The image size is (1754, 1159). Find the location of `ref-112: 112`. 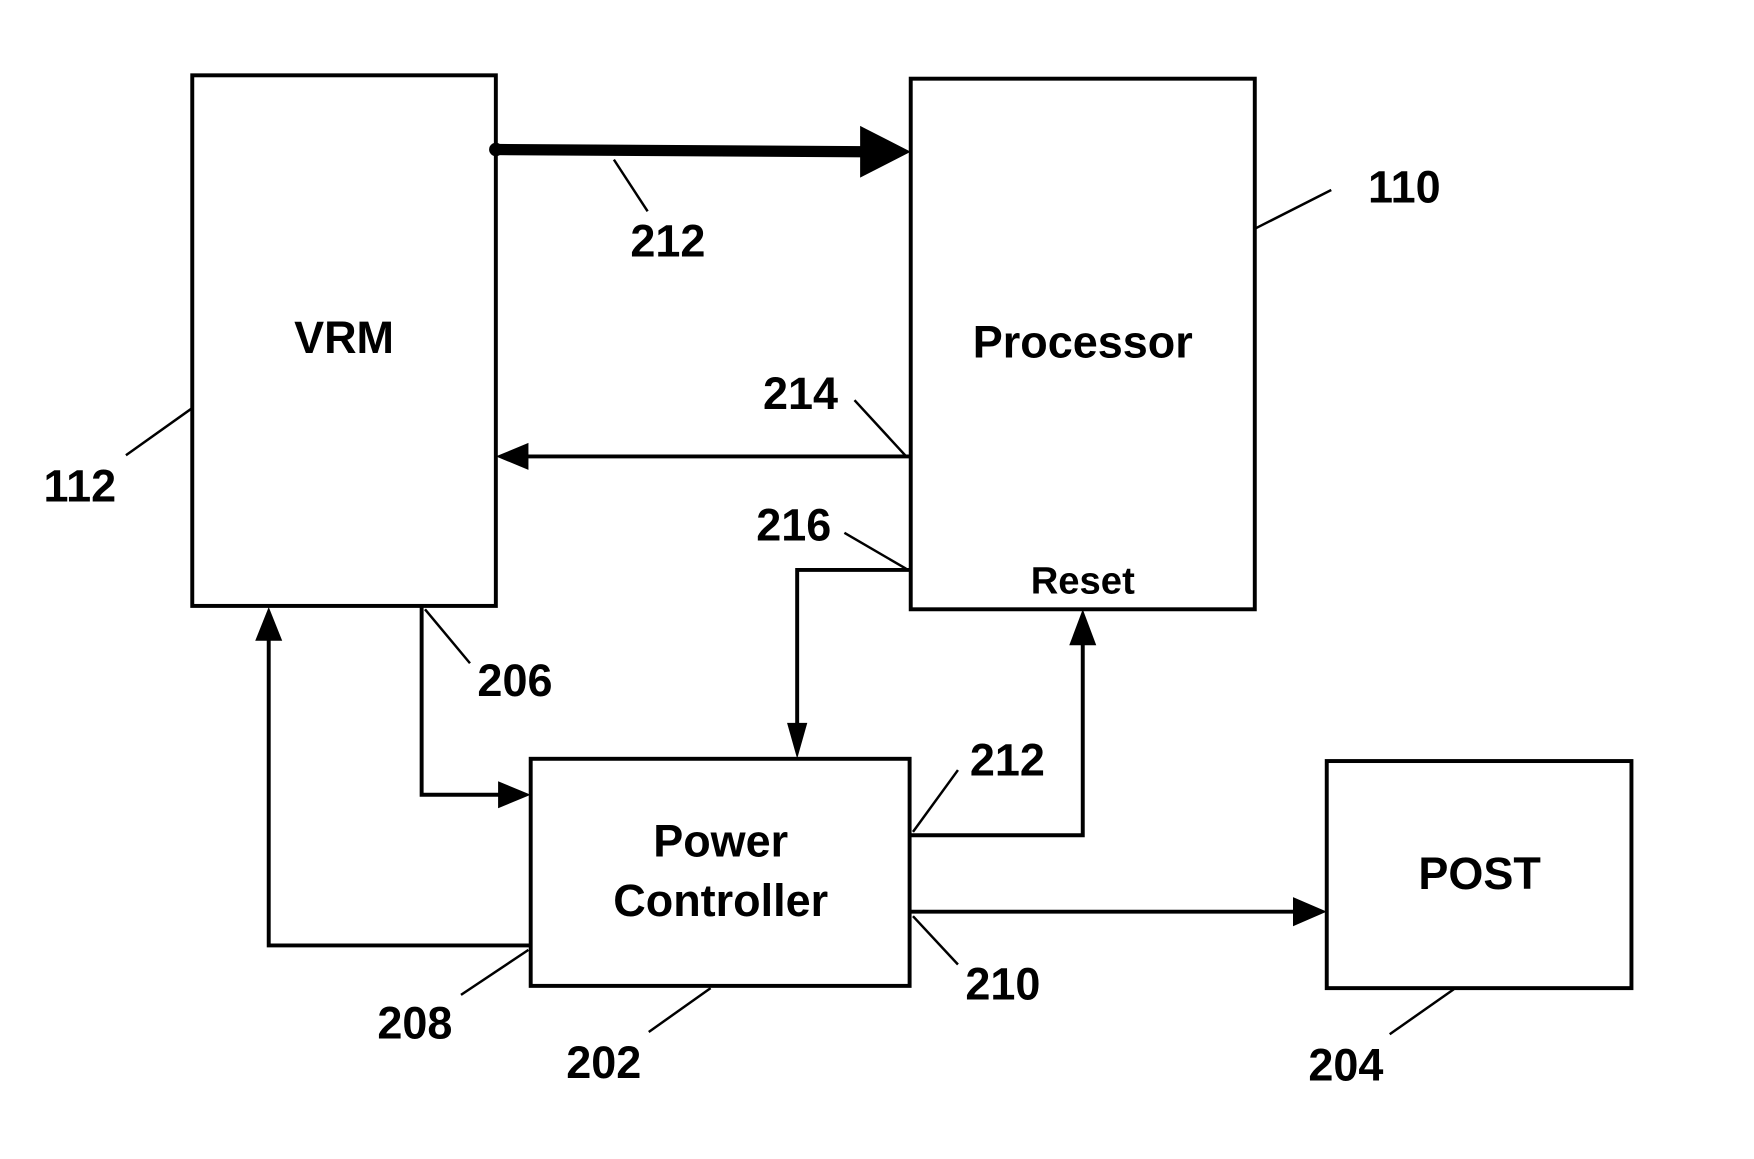

ref-112: 112 is located at coordinates (80, 485).